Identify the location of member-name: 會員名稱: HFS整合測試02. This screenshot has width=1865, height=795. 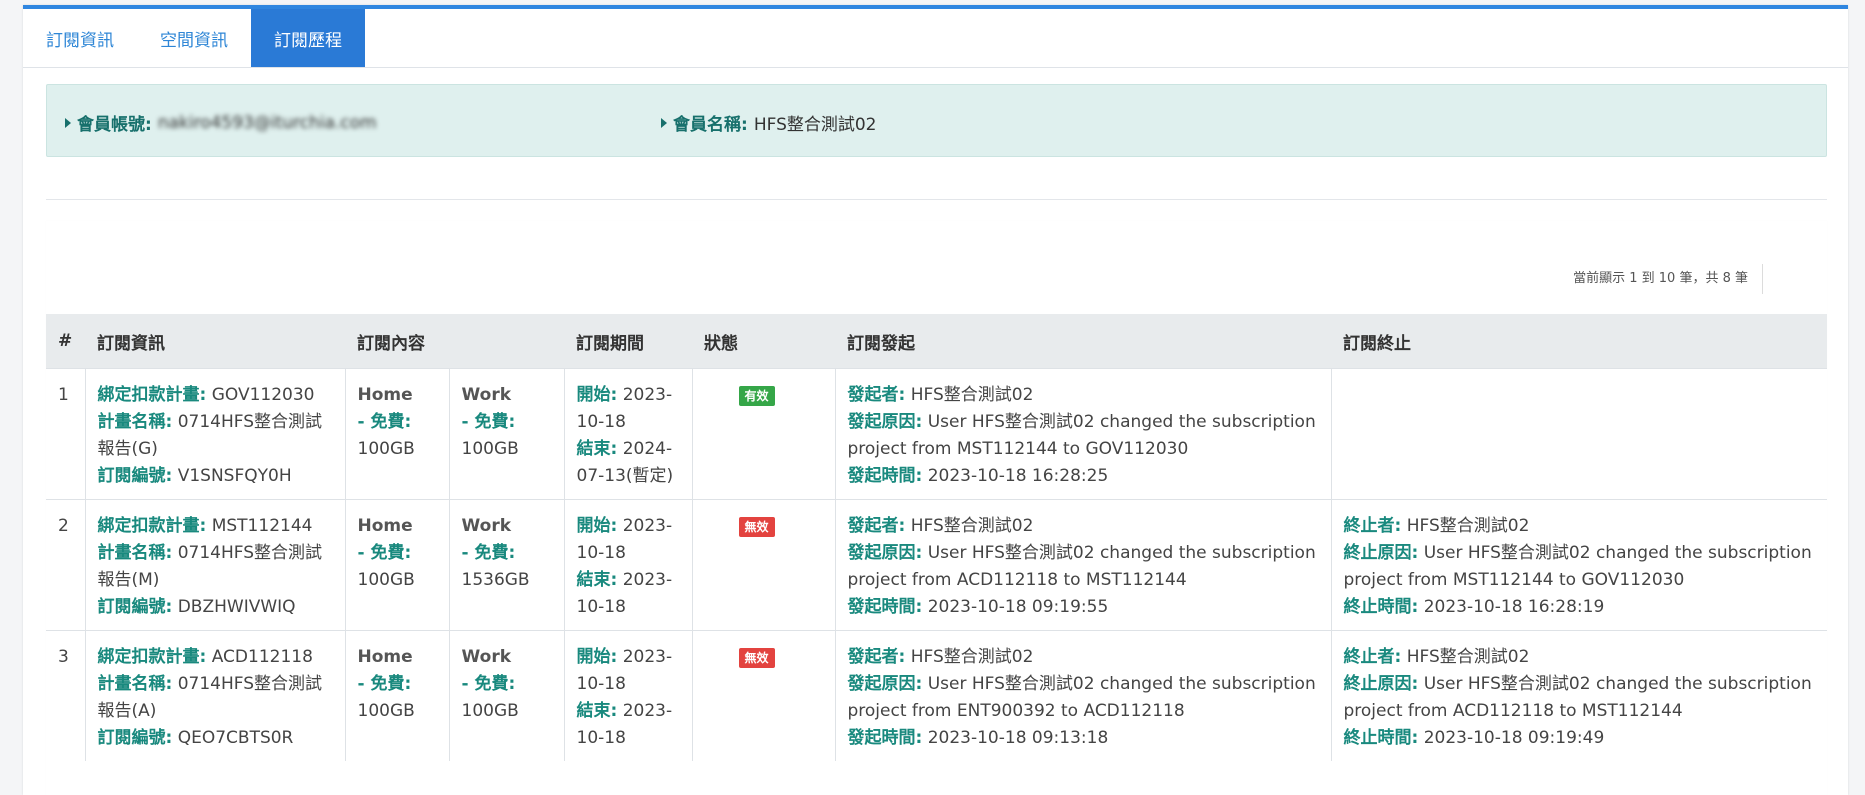
(769, 122).